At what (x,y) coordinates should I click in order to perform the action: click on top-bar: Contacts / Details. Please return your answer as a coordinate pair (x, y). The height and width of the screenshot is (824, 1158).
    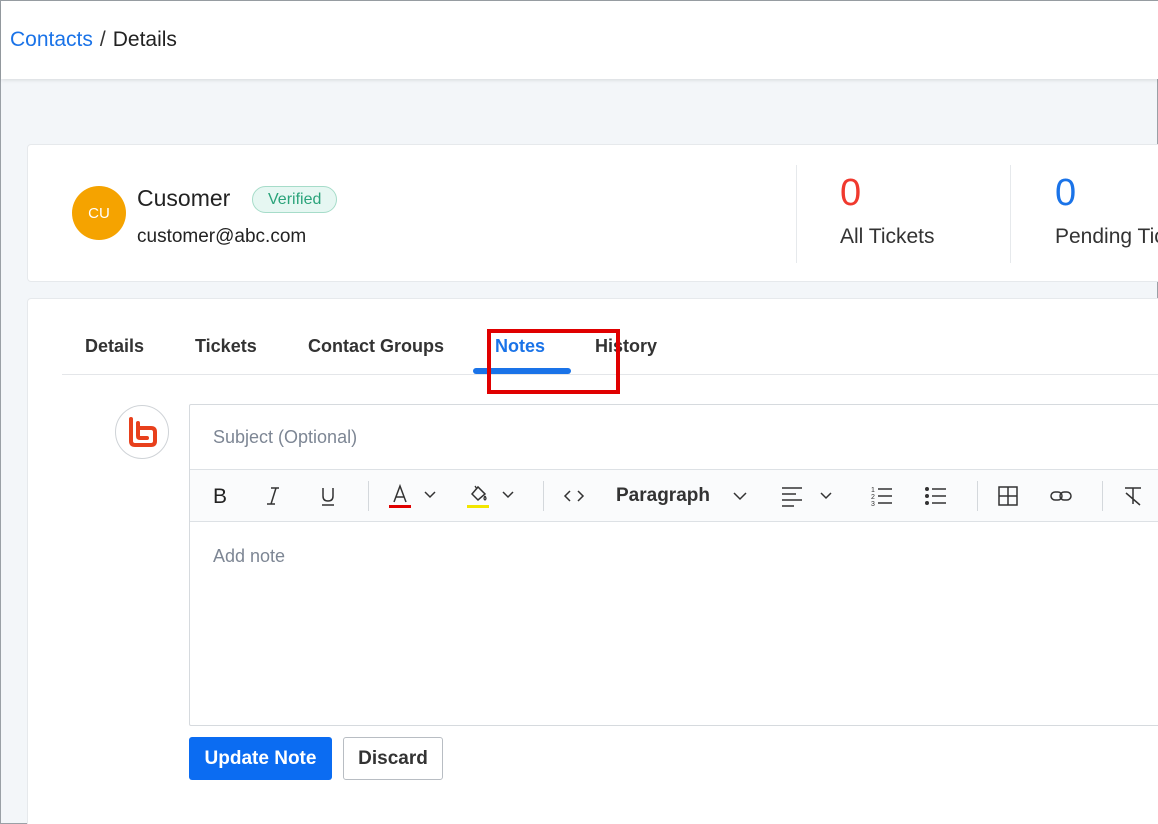
    Looking at the image, I should click on (579, 40).